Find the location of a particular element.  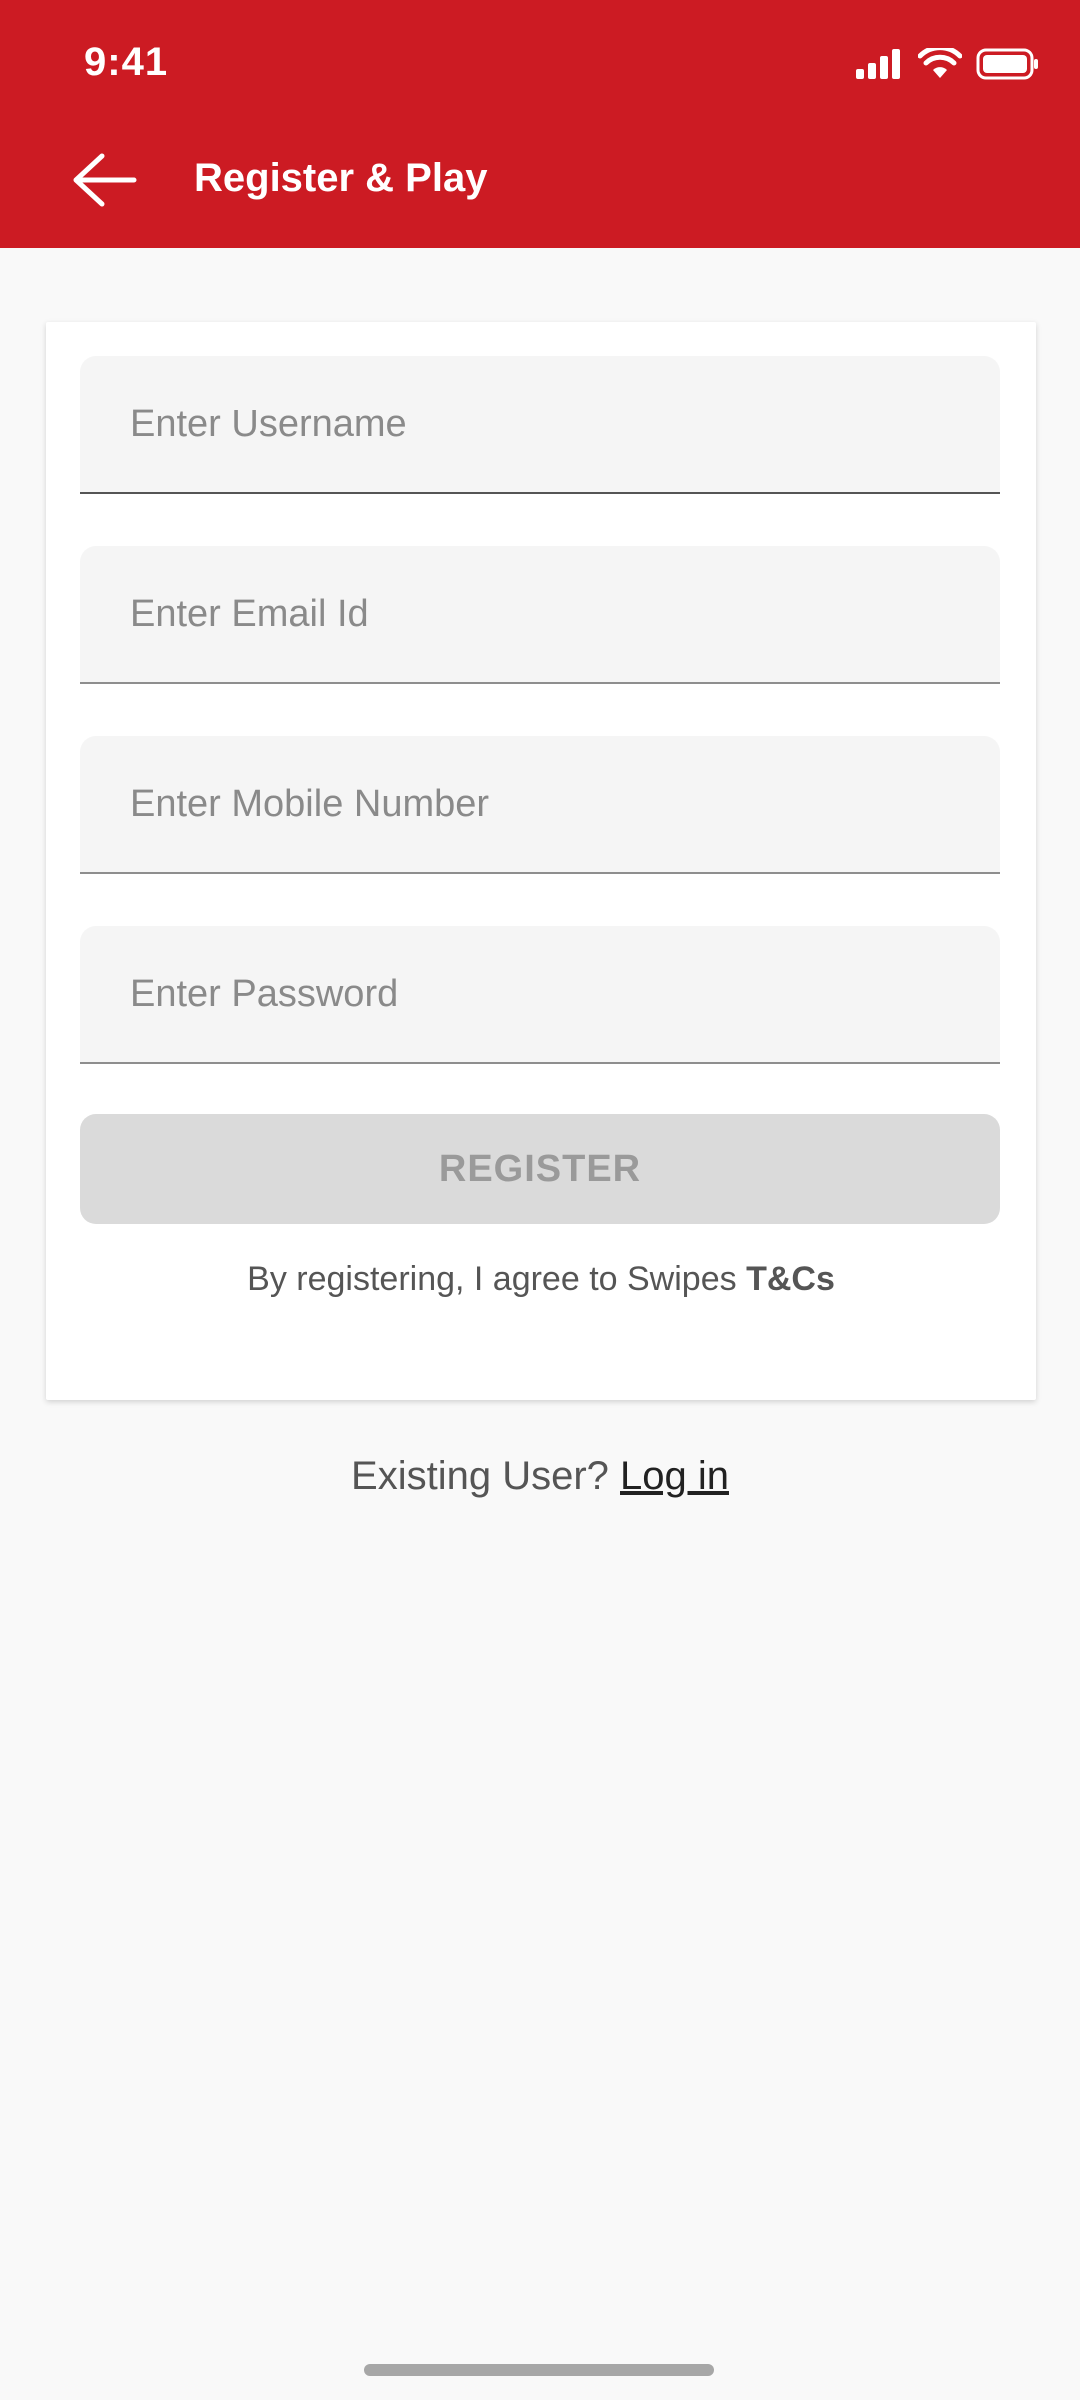

status-icons is located at coordinates (948, 64).